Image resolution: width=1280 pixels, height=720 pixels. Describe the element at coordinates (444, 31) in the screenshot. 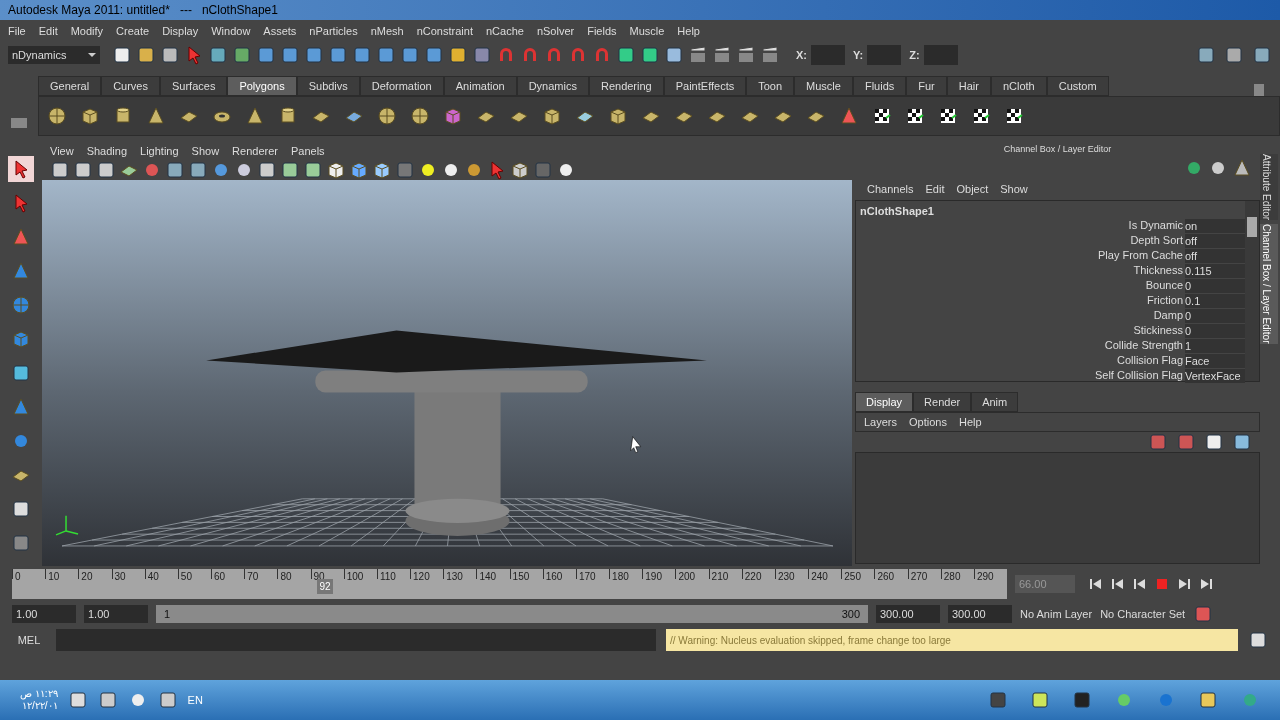

I see `menu-item: nConstraint` at that location.